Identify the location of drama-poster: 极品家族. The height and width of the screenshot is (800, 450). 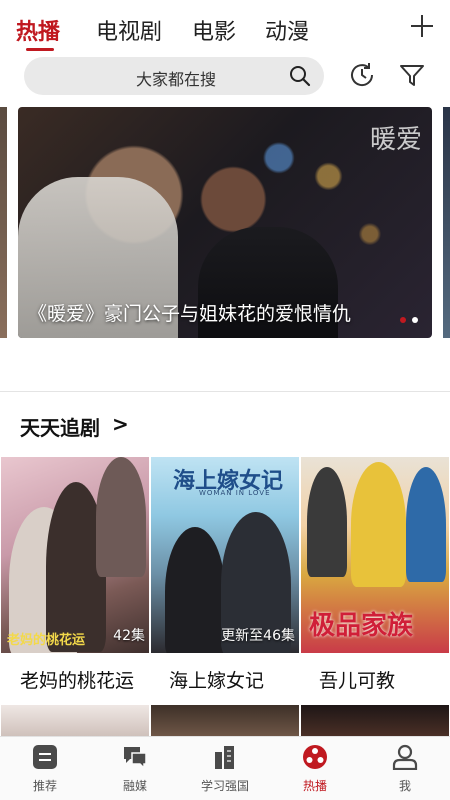
(375, 555).